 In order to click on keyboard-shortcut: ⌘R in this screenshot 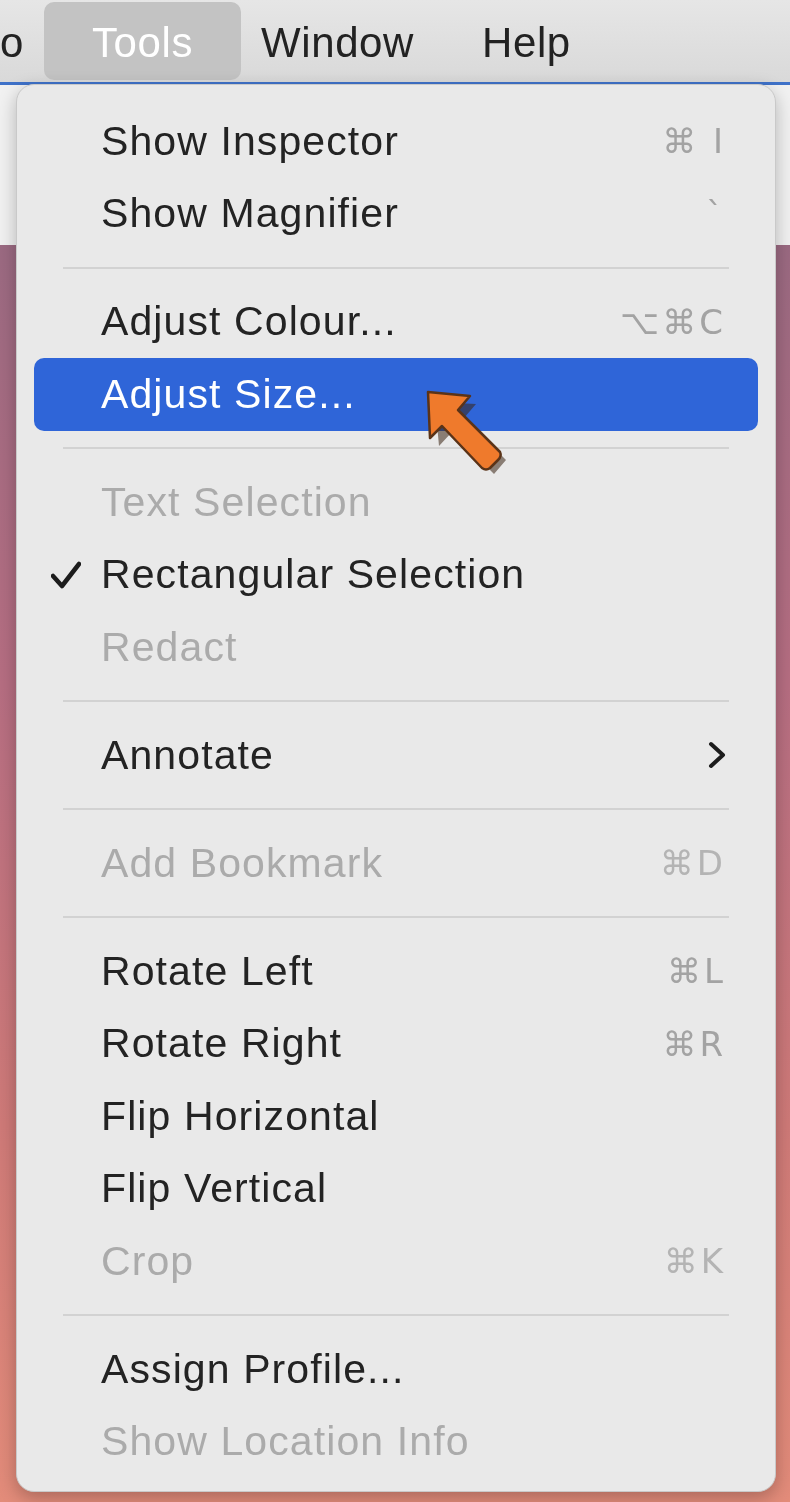, I will do `click(694, 1043)`.